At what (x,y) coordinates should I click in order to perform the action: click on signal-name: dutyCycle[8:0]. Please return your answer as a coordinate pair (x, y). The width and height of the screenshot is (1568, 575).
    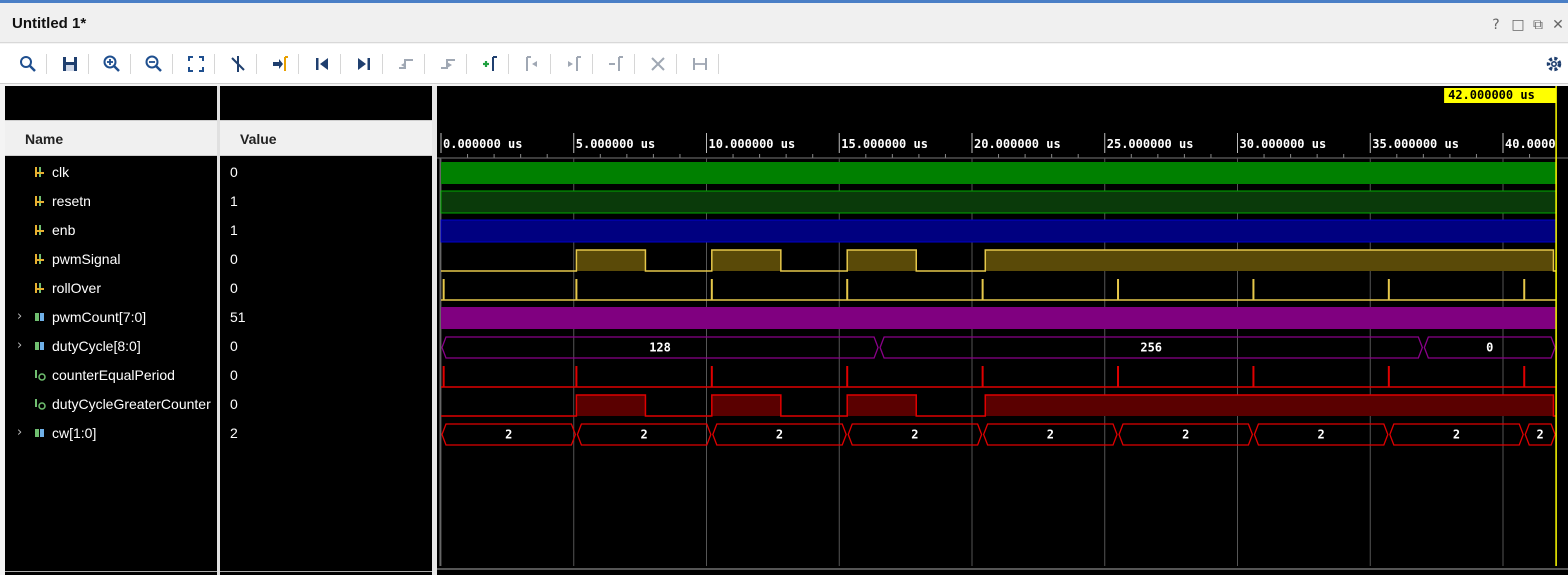
    Looking at the image, I should click on (96, 346).